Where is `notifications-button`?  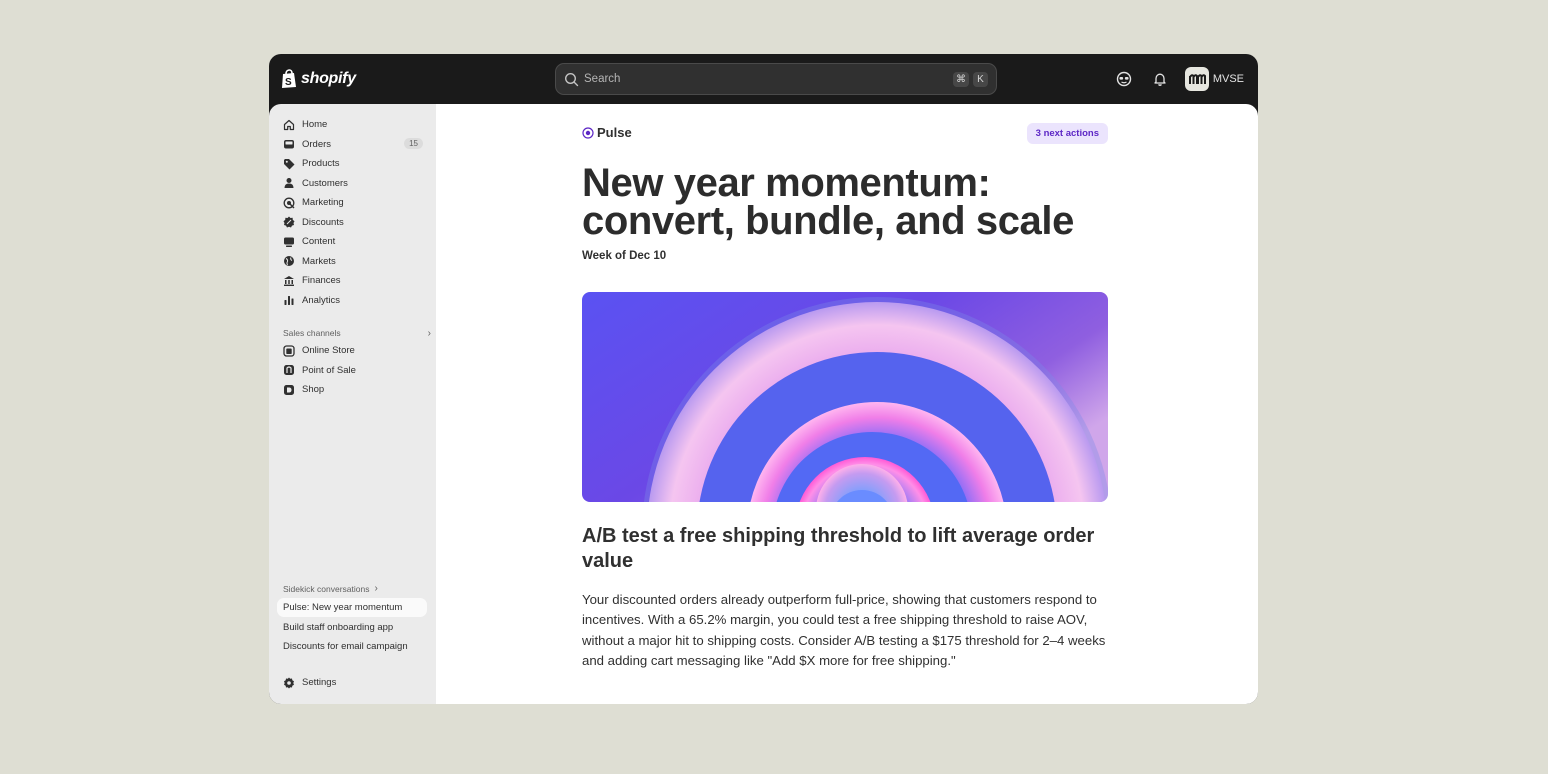
notifications-button is located at coordinates (1160, 79).